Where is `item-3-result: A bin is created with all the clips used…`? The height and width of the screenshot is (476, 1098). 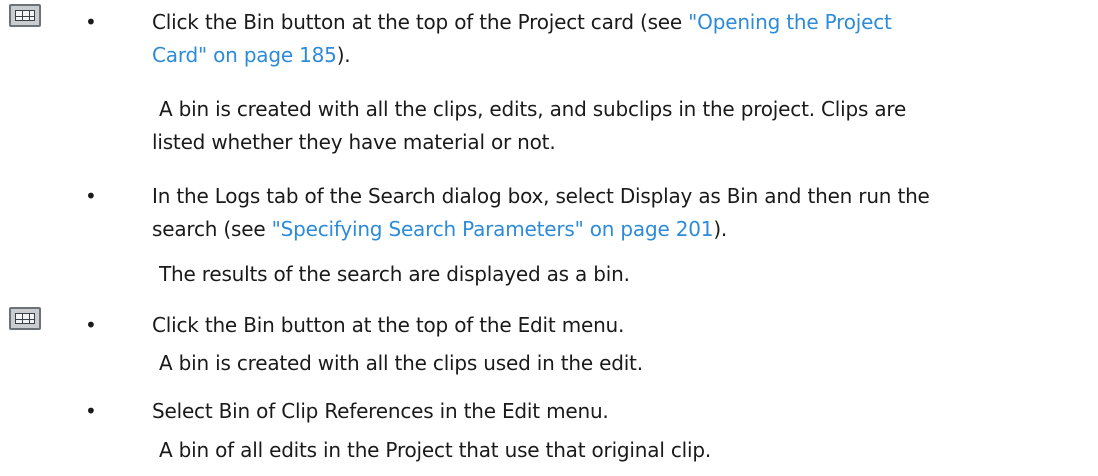
item-3-result: A bin is created with all the clips used… is located at coordinates (401, 363).